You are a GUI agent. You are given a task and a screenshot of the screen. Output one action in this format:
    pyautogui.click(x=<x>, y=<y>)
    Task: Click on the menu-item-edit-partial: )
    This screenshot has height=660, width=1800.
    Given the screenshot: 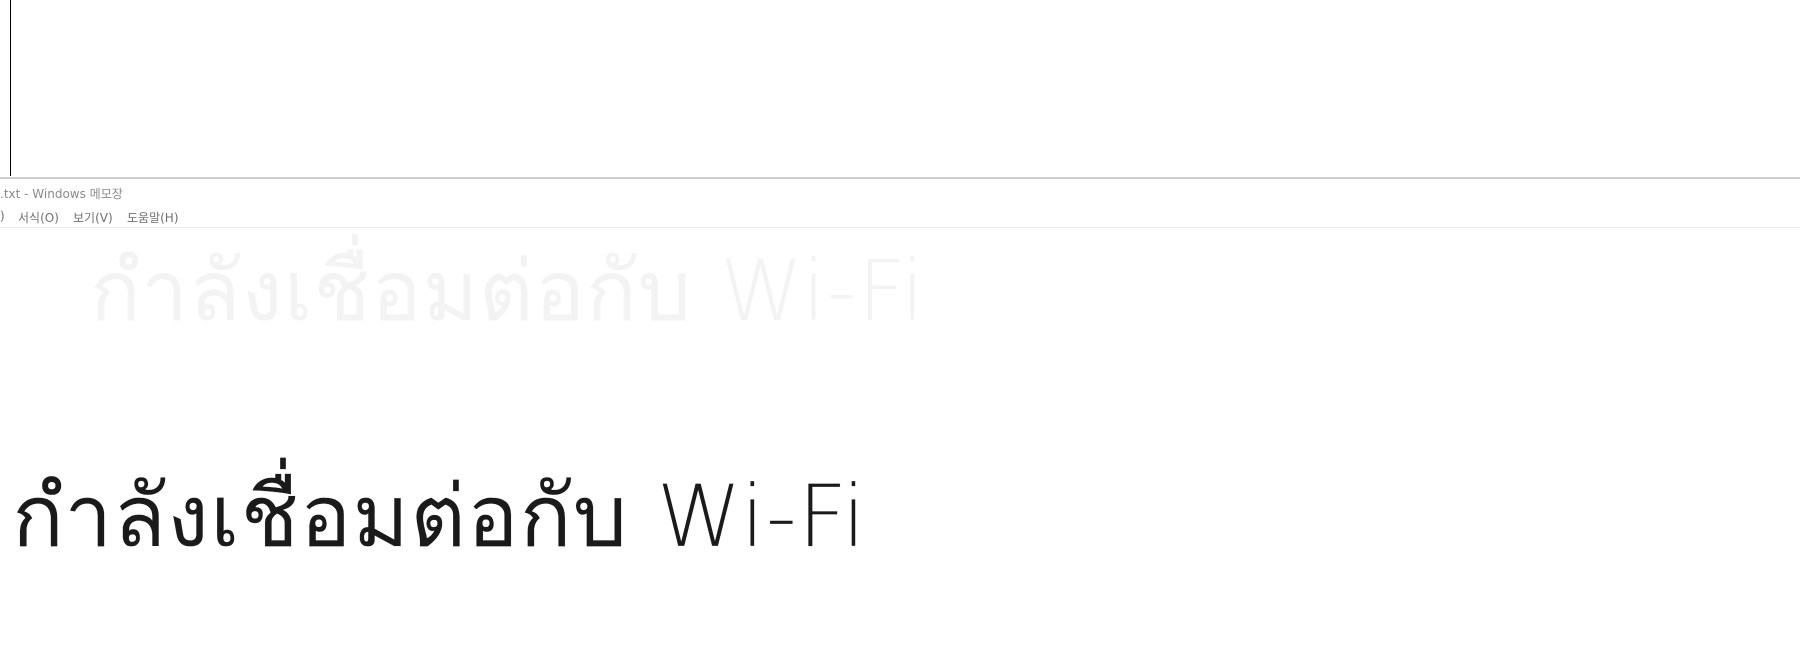 What is the action you would take?
    pyautogui.click(x=2, y=216)
    